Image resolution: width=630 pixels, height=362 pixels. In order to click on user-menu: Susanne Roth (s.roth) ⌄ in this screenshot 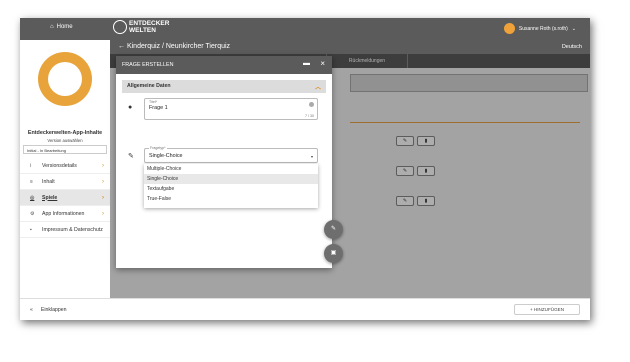, I will do `click(539, 28)`.